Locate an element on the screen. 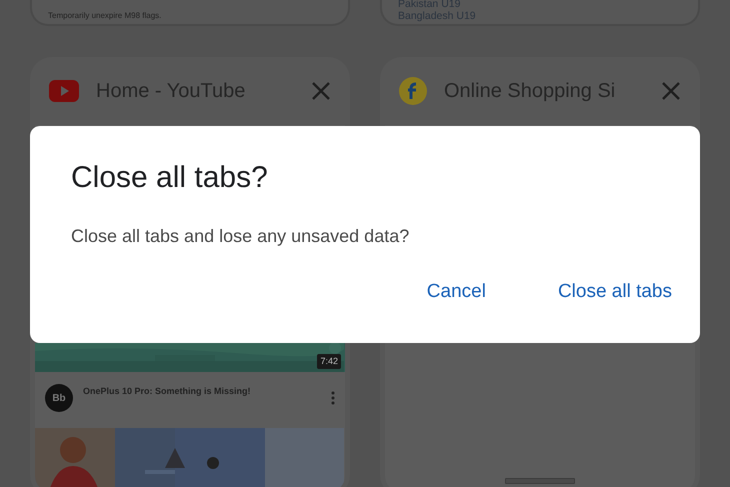 This screenshot has height=487, width=730. dialog-message: Close all tabs and lose any unsaved data? is located at coordinates (240, 236).